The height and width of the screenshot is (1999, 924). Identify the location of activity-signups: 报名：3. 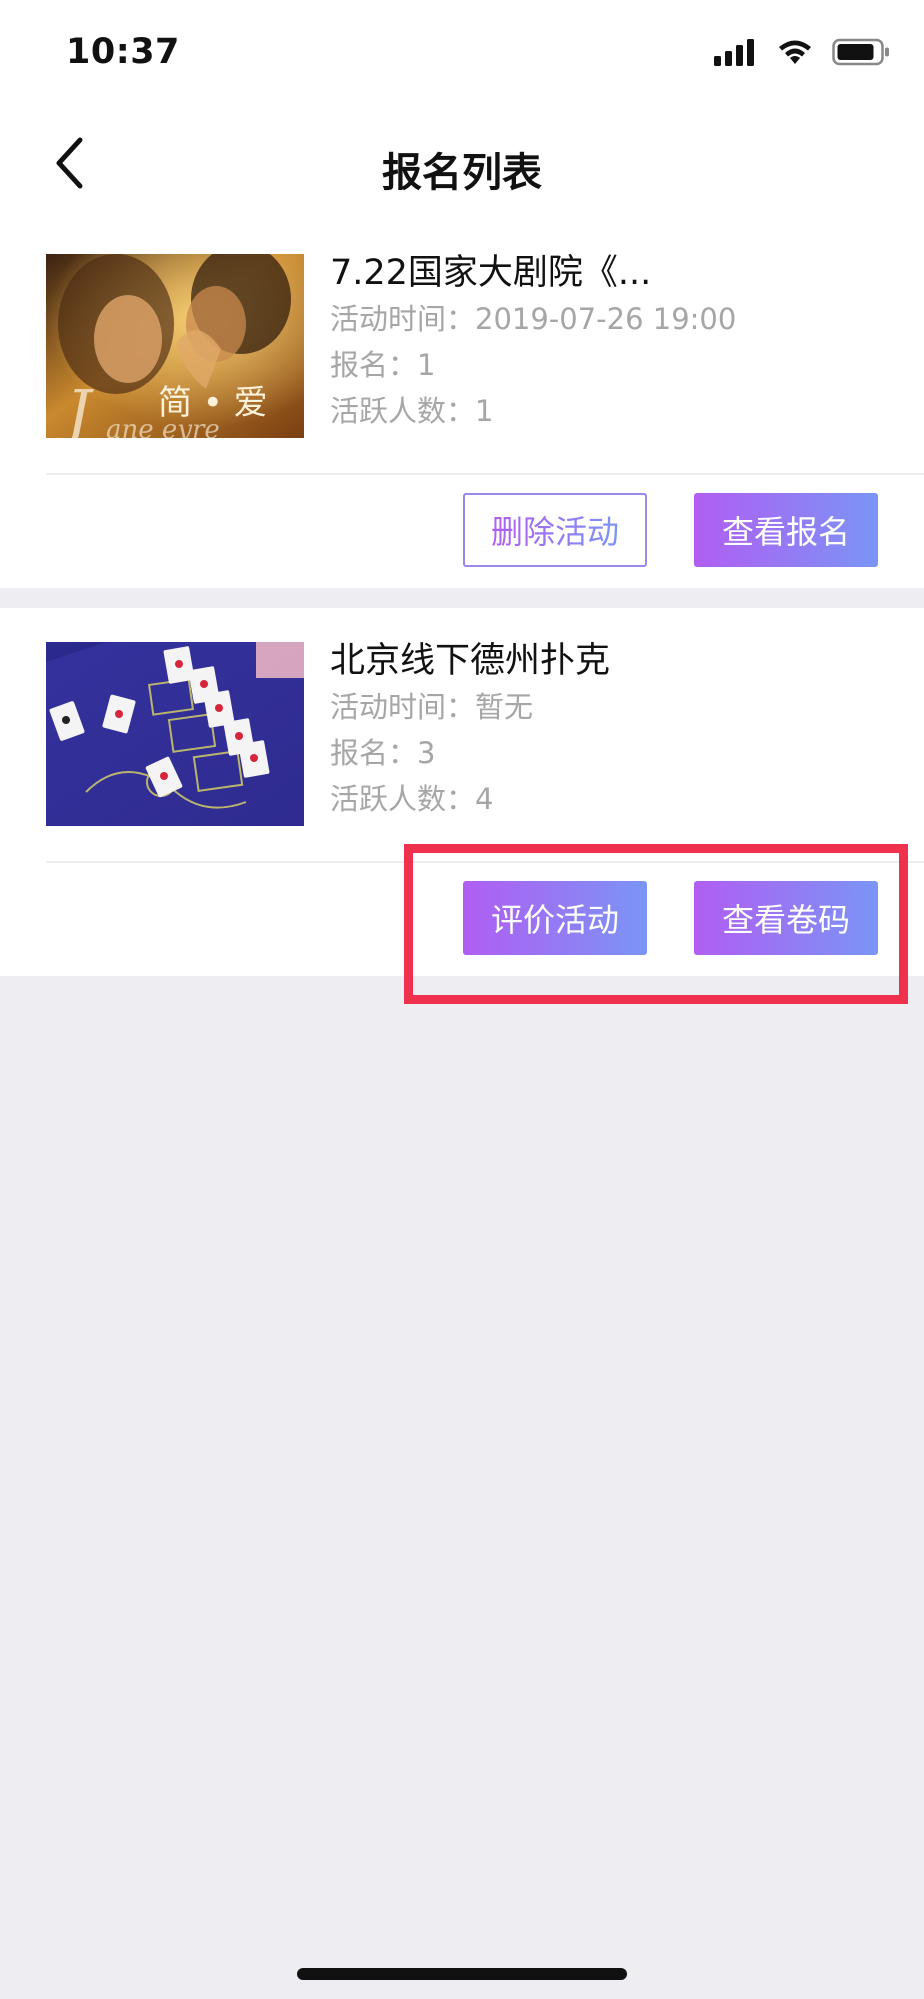
(383, 753).